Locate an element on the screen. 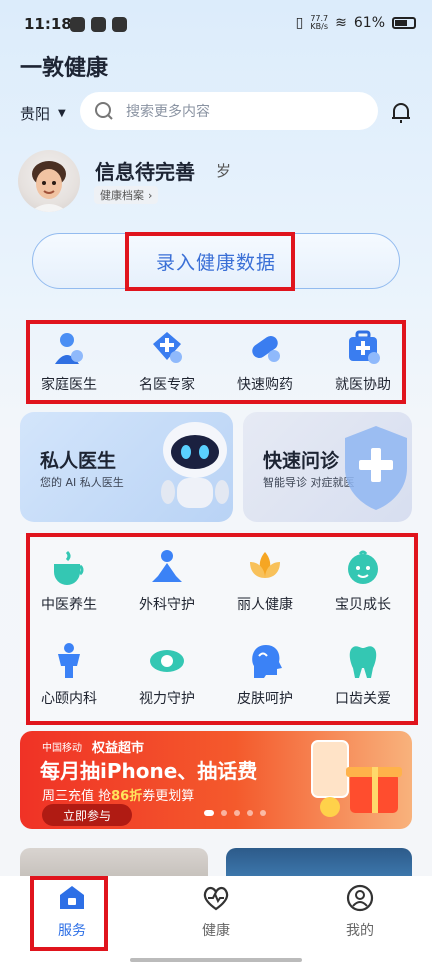 The image size is (432, 964). tab-me: 我的 is located at coordinates (360, 920).